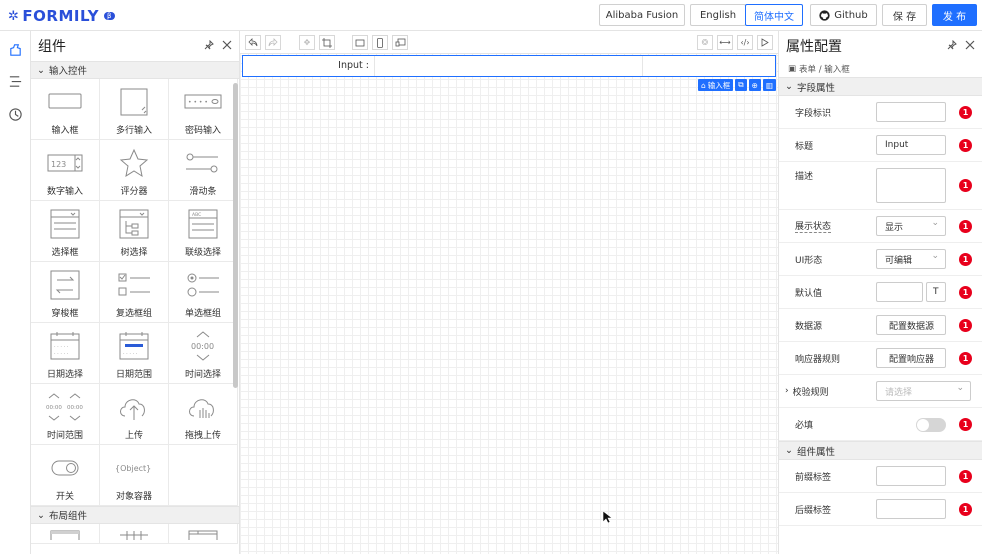 Image resolution: width=982 pixels, height=554 pixels. What do you see at coordinates (203, 414) in the screenshot?
I see `component-drag-upload: 拖拽上传` at bounding box center [203, 414].